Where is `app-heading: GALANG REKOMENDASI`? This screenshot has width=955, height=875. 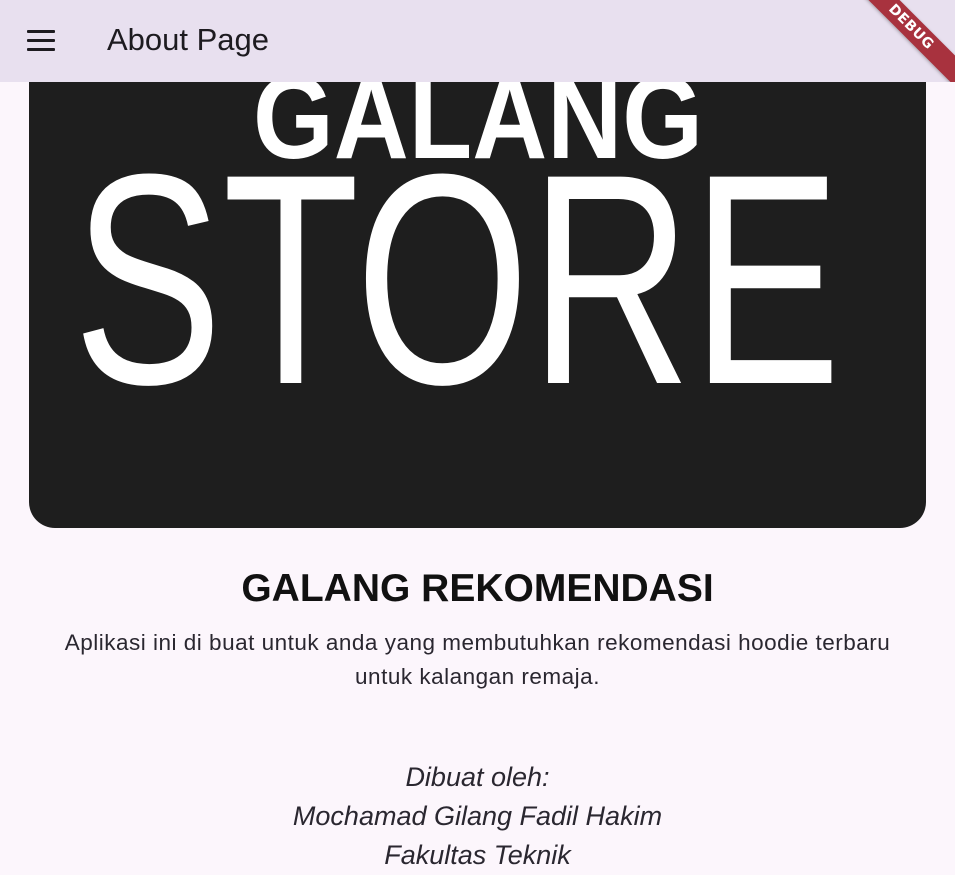
app-heading: GALANG REKOMENDASI is located at coordinates (477, 588).